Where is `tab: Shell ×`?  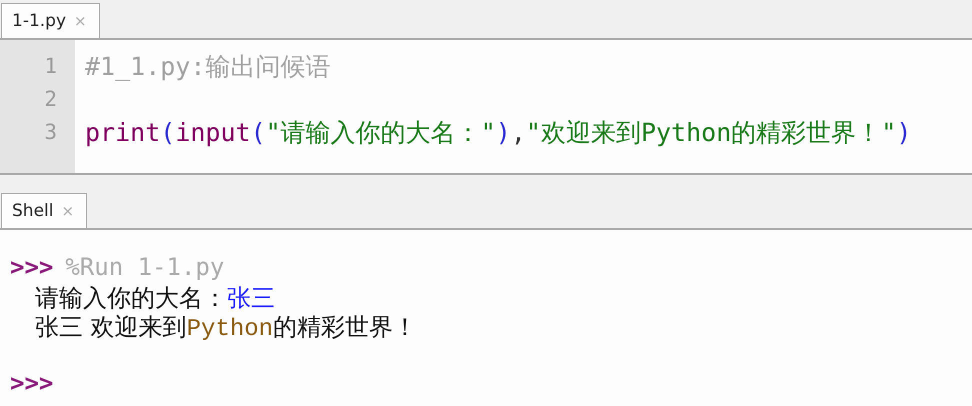
tab: Shell × is located at coordinates (44, 210).